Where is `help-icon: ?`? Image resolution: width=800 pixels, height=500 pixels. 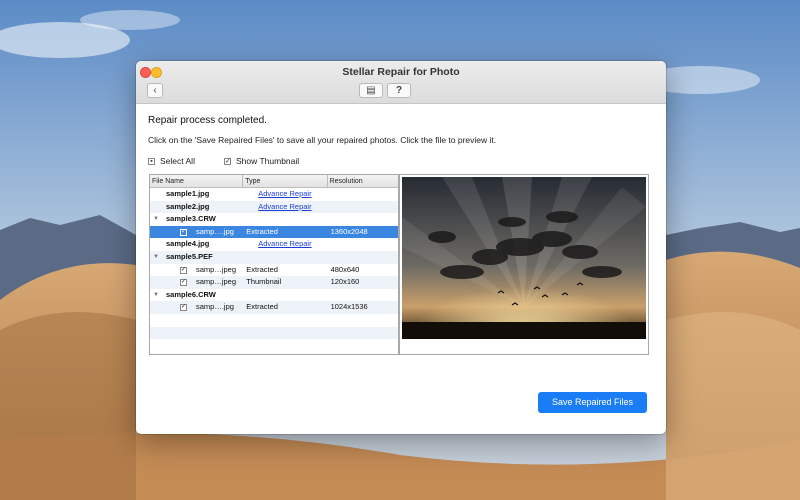
help-icon: ? is located at coordinates (399, 90).